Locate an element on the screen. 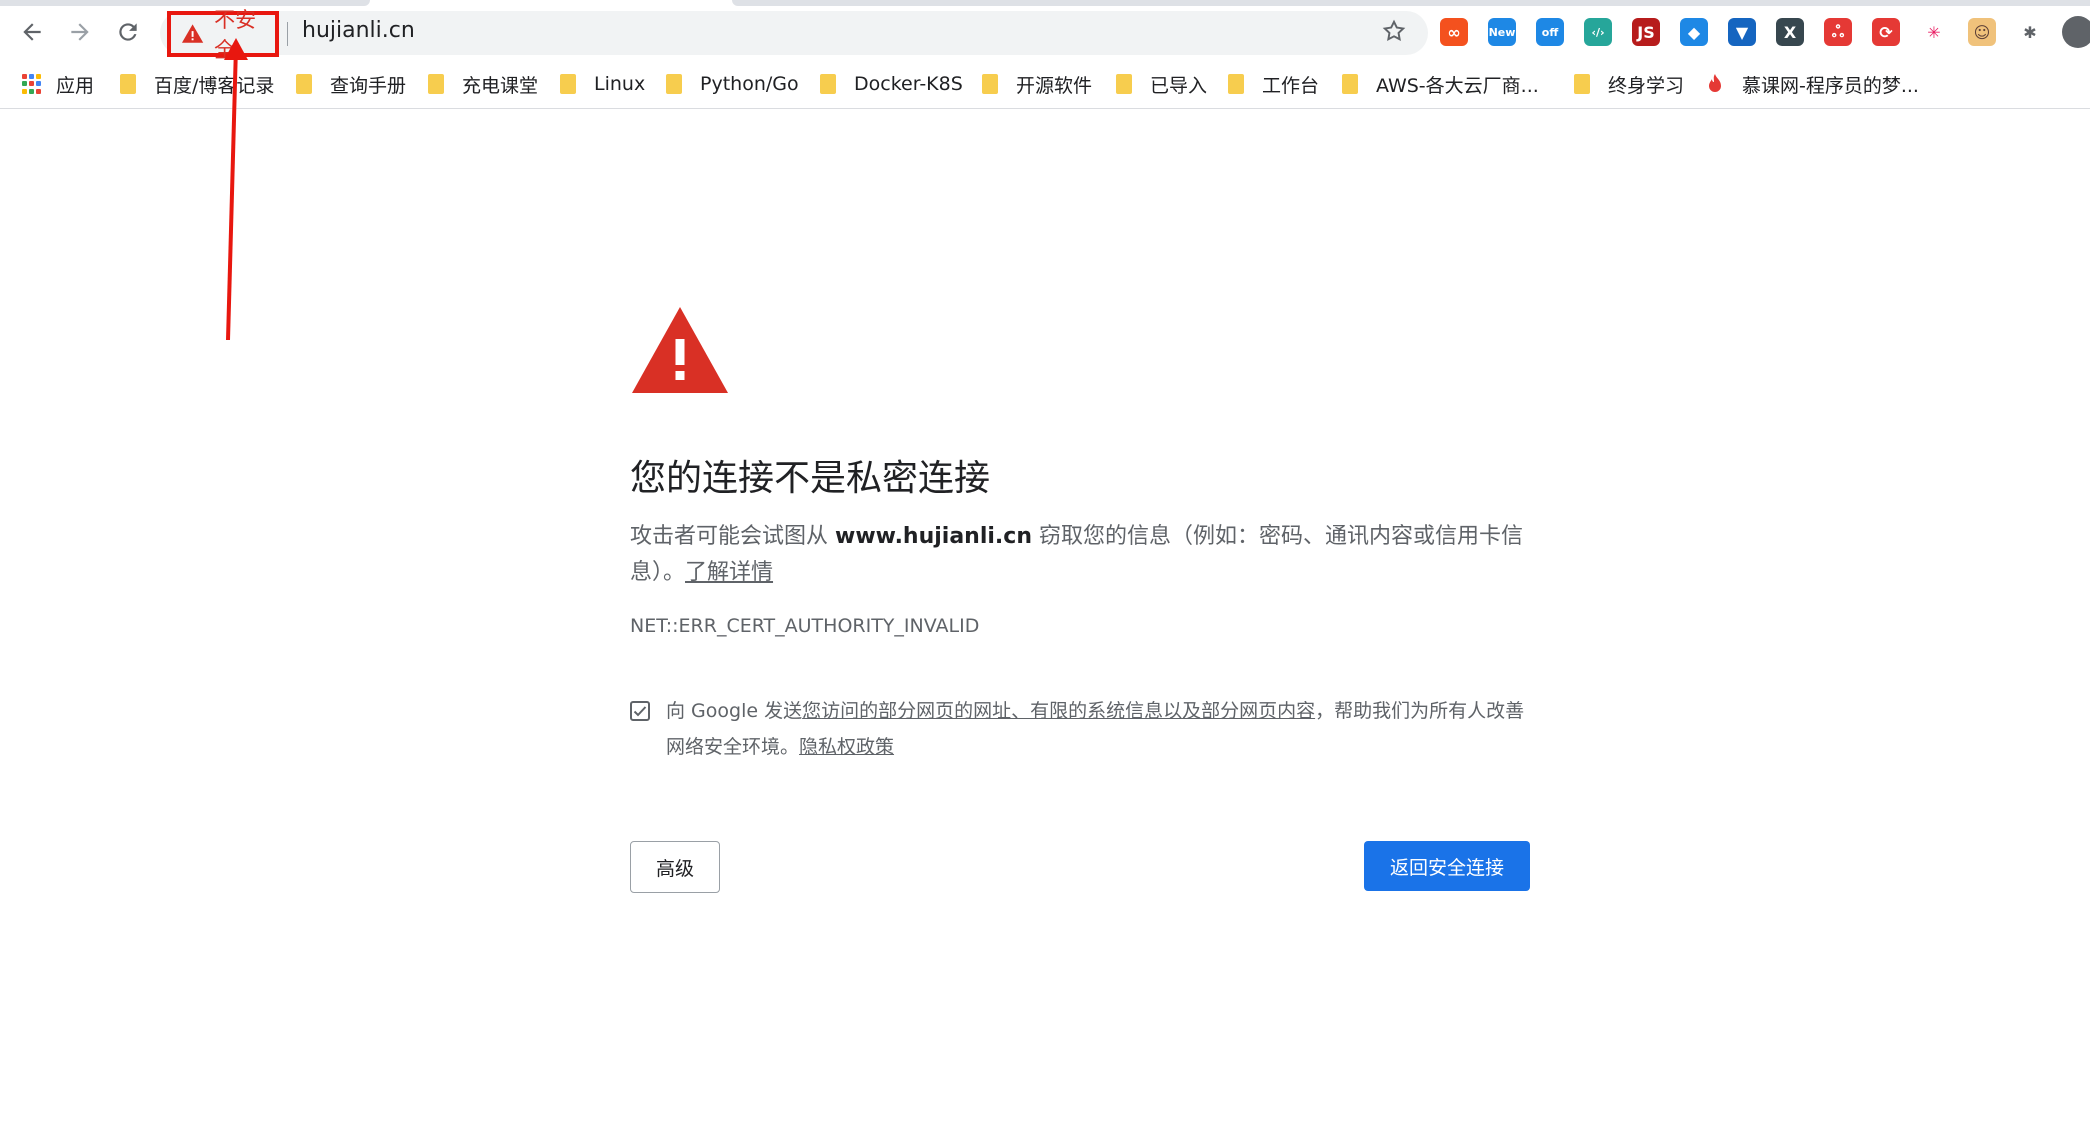  arrow-left-icon is located at coordinates (32, 32).